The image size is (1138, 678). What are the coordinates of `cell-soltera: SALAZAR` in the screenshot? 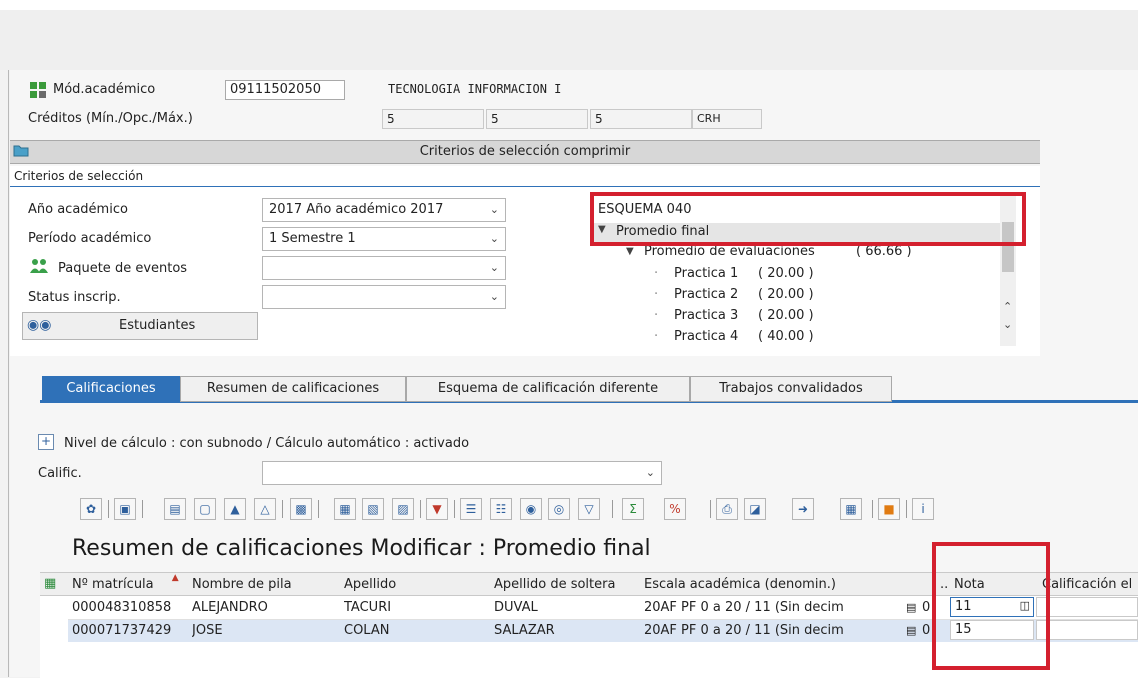 It's located at (524, 630).